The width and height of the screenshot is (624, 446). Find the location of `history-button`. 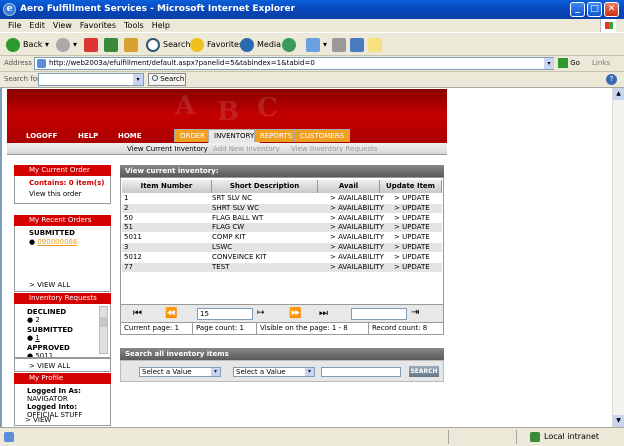

history-button is located at coordinates (290, 45).